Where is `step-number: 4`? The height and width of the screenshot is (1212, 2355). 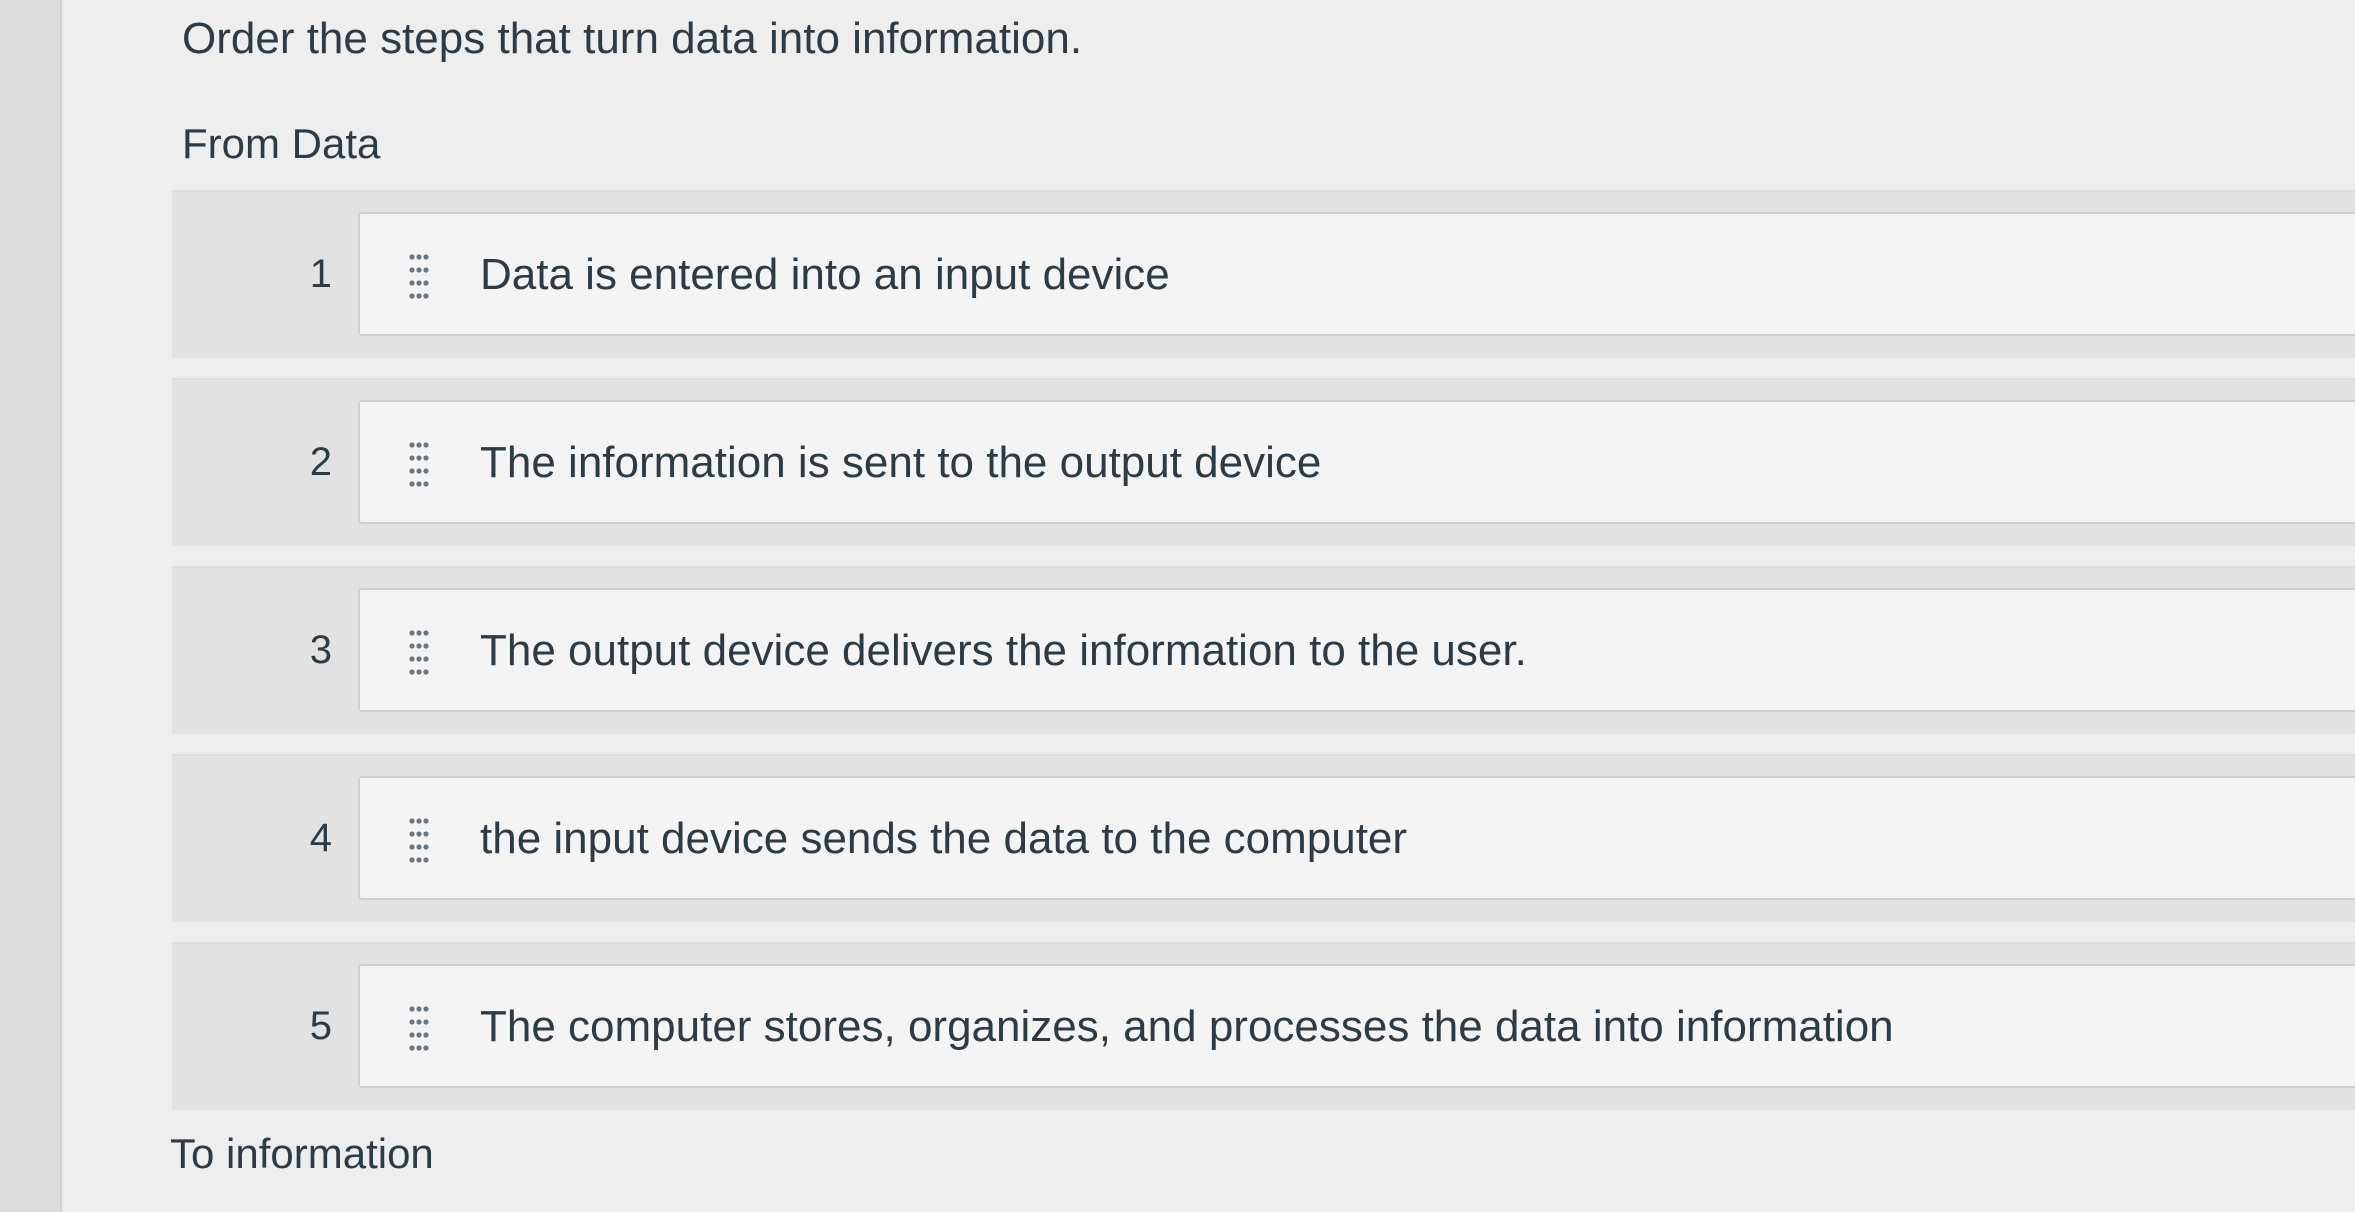 step-number: 4 is located at coordinates (320, 838).